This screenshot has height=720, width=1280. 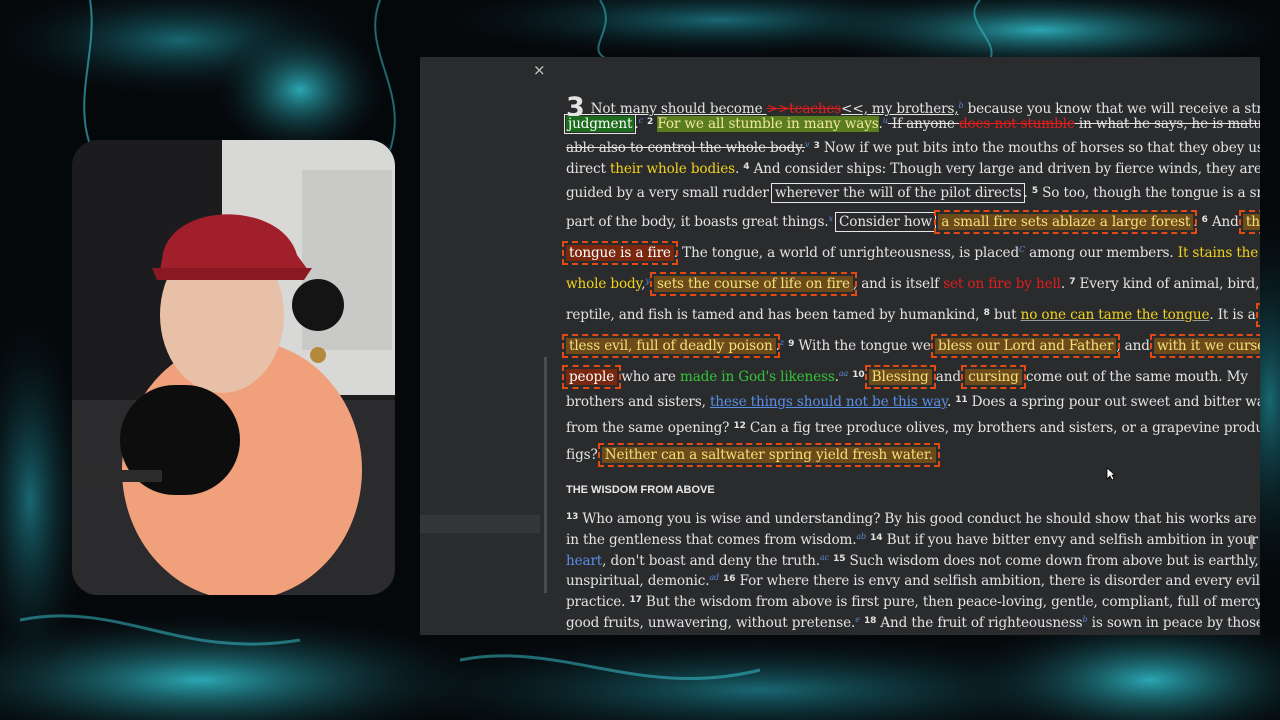 I want to click on verse-number: 18, so click(x=870, y=621).